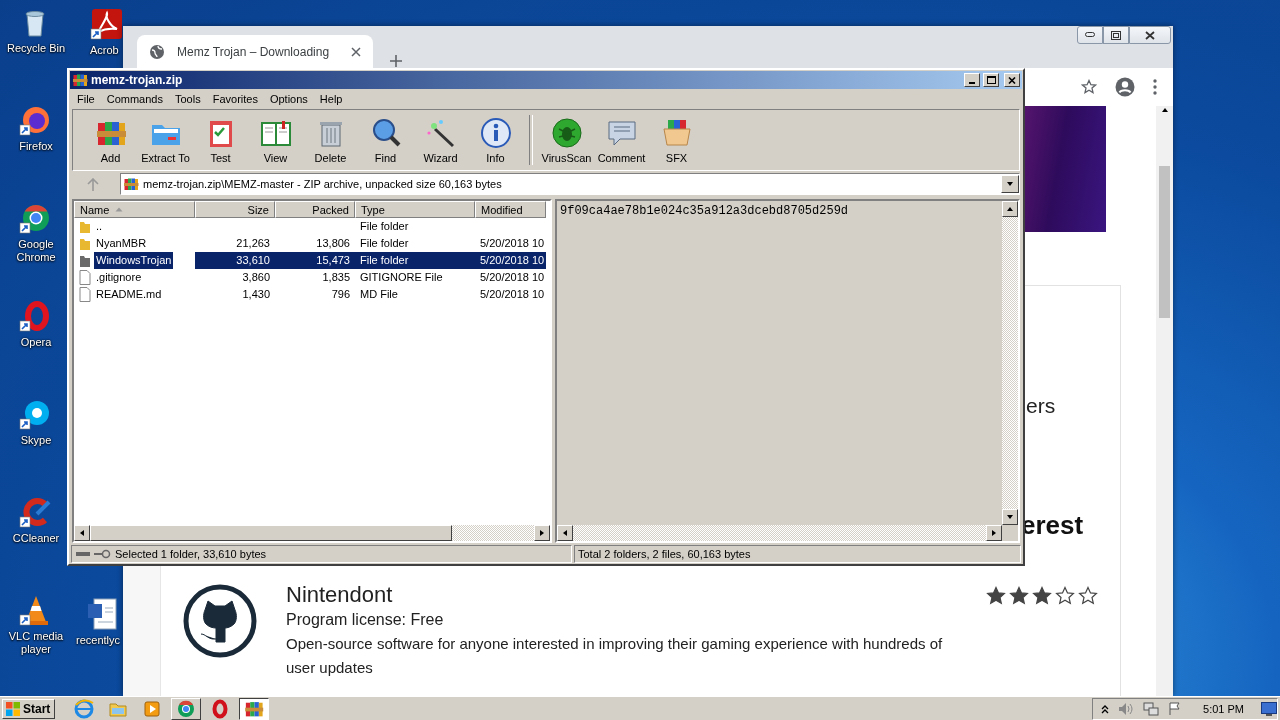 This screenshot has width=1280, height=720. Describe the element at coordinates (1116, 35) in the screenshot. I see `restore-button` at that location.